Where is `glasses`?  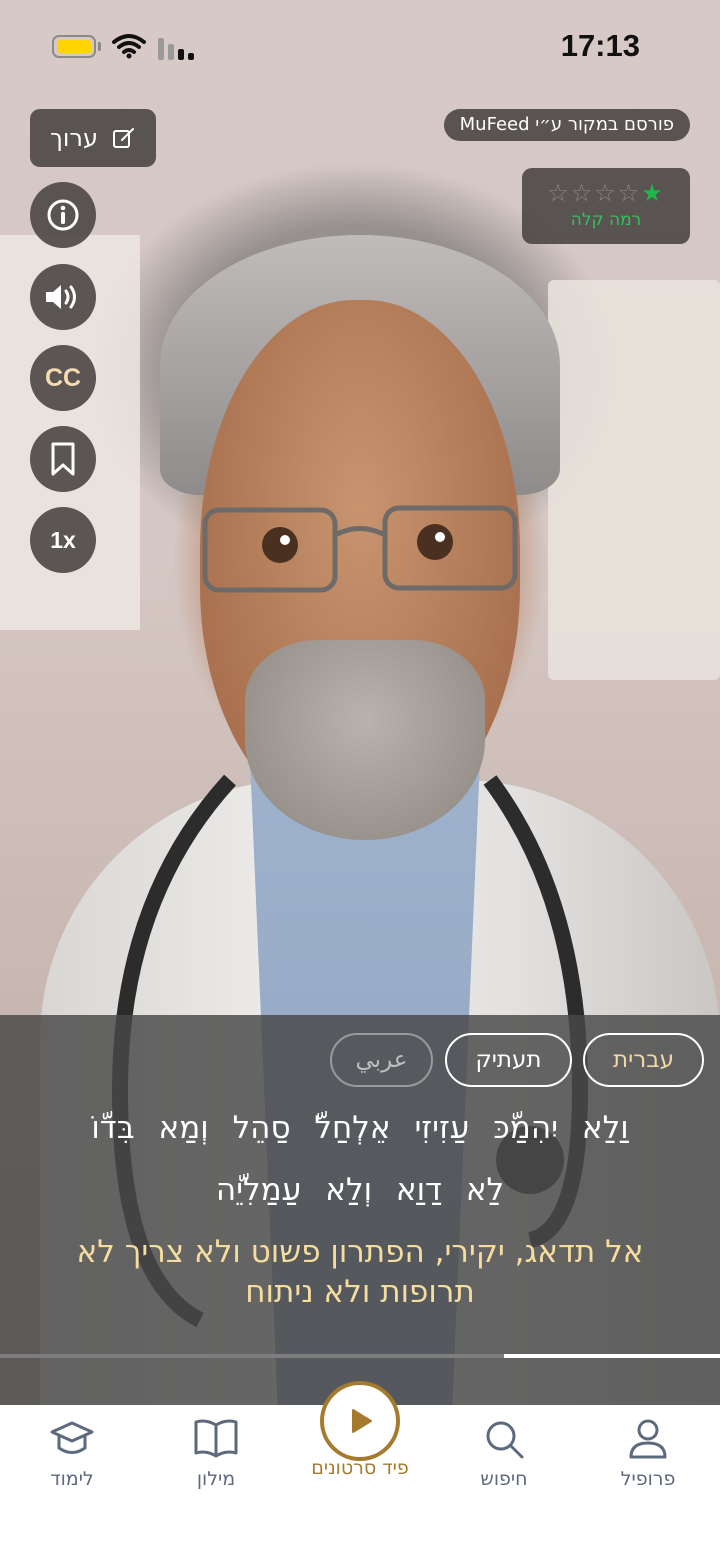
glasses is located at coordinates (360, 549).